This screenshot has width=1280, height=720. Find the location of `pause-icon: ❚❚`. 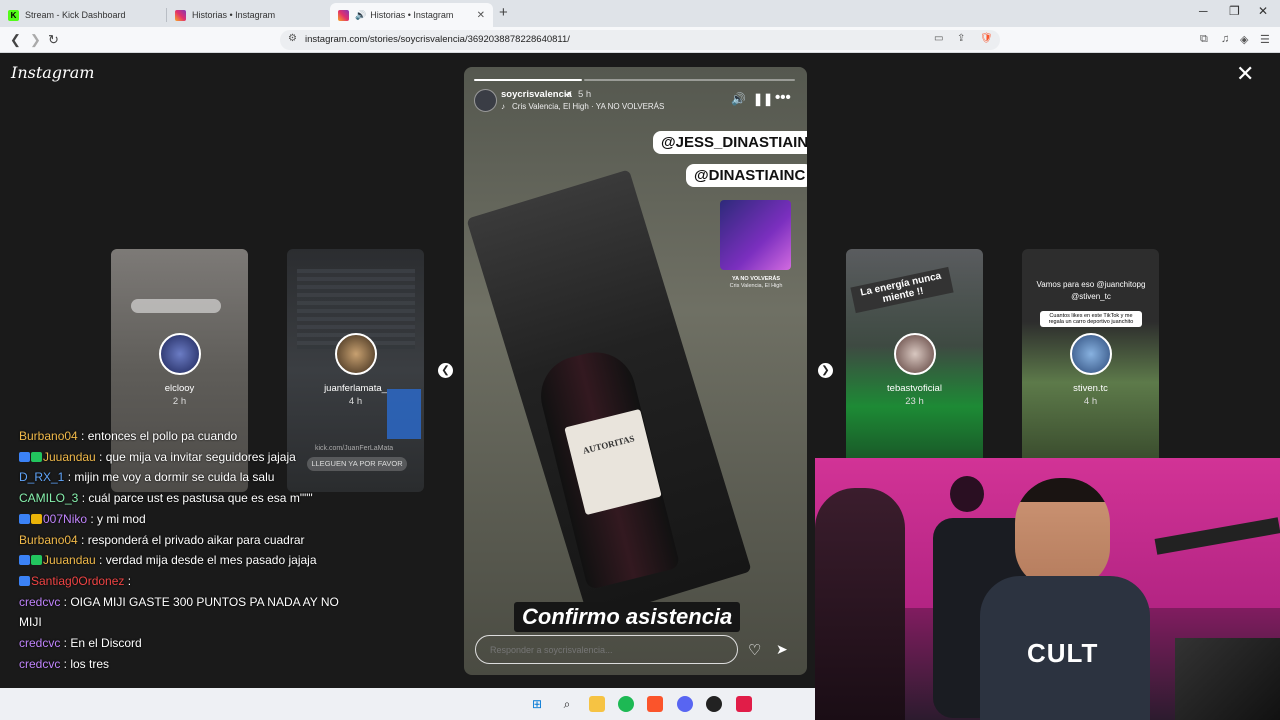

pause-icon: ❚❚ is located at coordinates (763, 99).